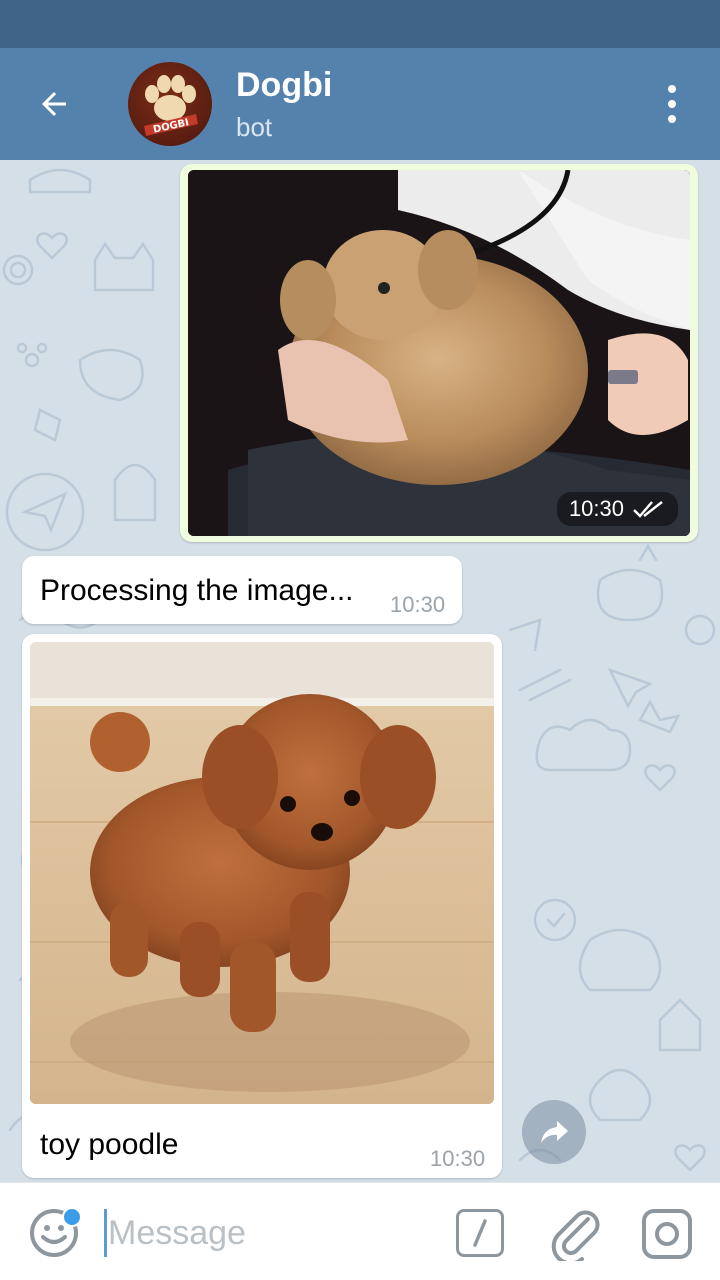 The image size is (720, 1280). I want to click on bot-avatar: DOGBI, so click(170, 104).